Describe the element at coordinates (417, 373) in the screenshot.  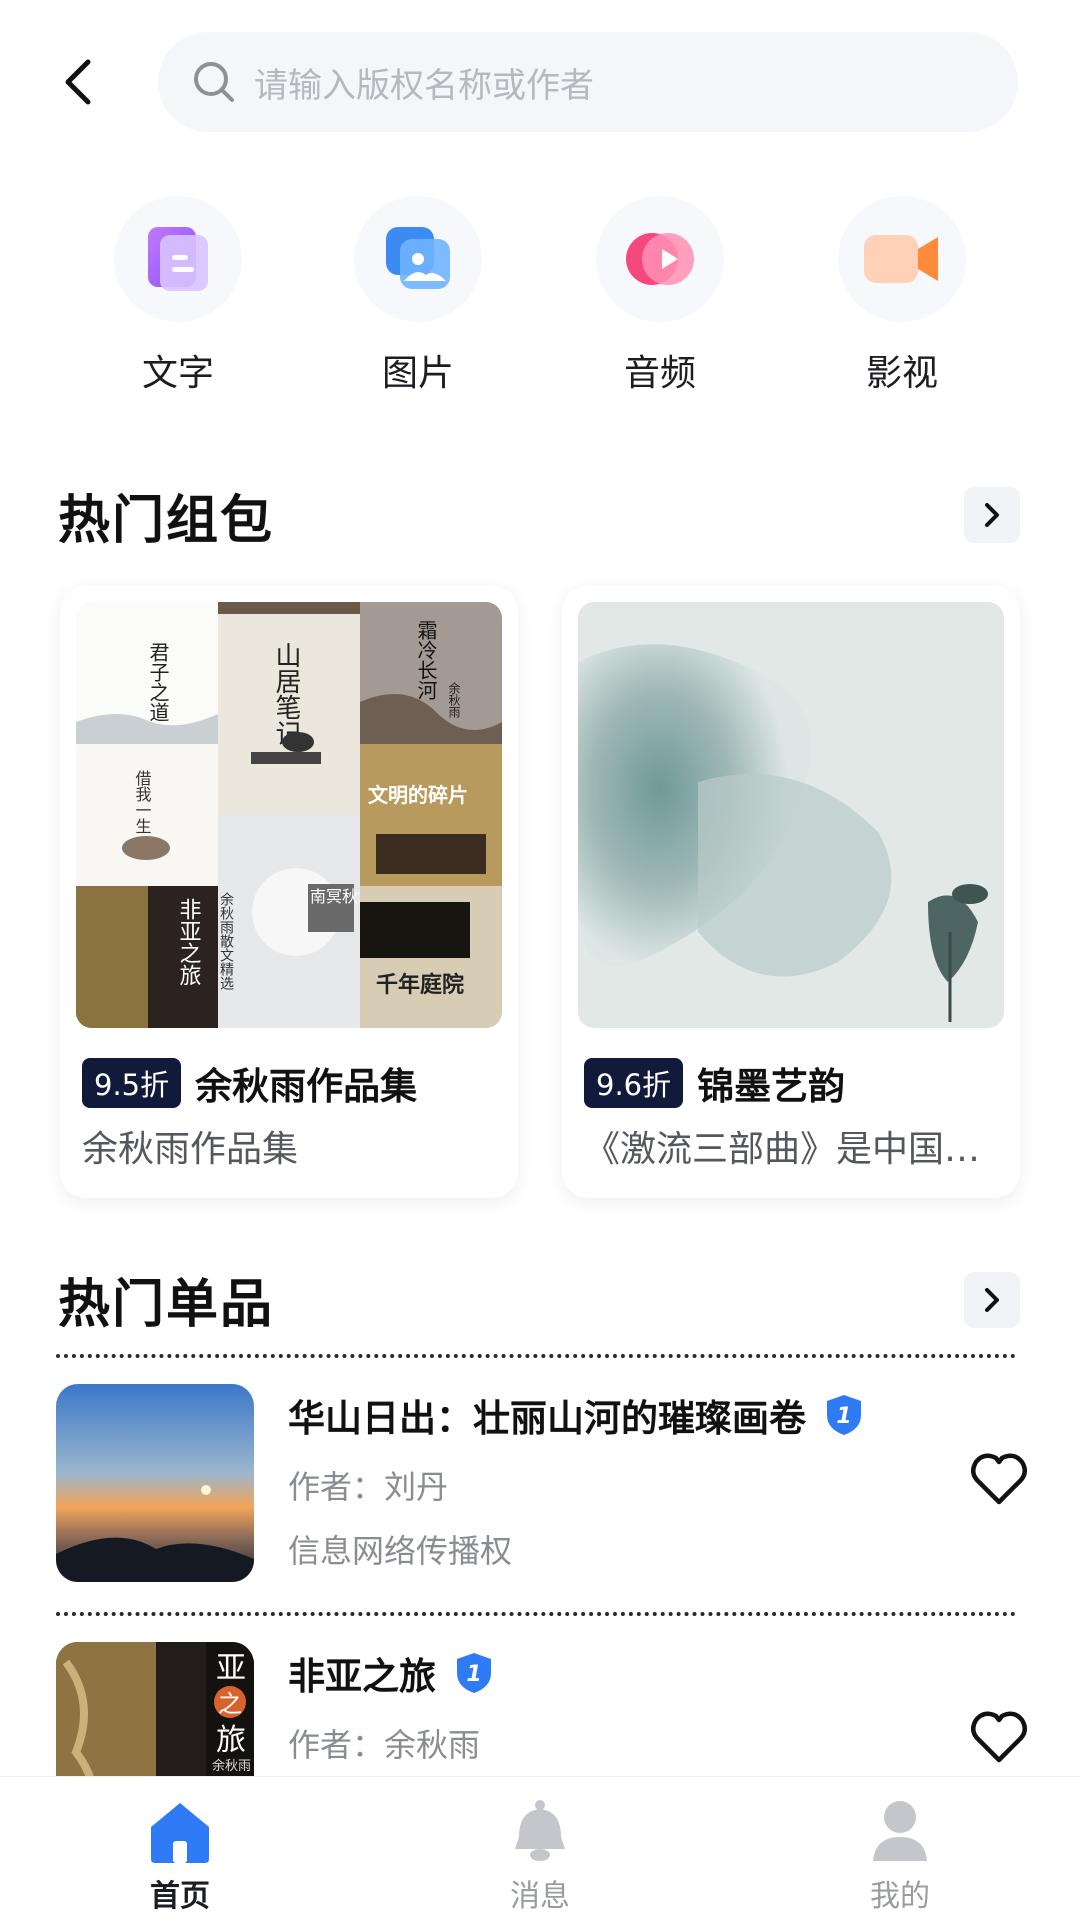
I see `category-label: 图片` at that location.